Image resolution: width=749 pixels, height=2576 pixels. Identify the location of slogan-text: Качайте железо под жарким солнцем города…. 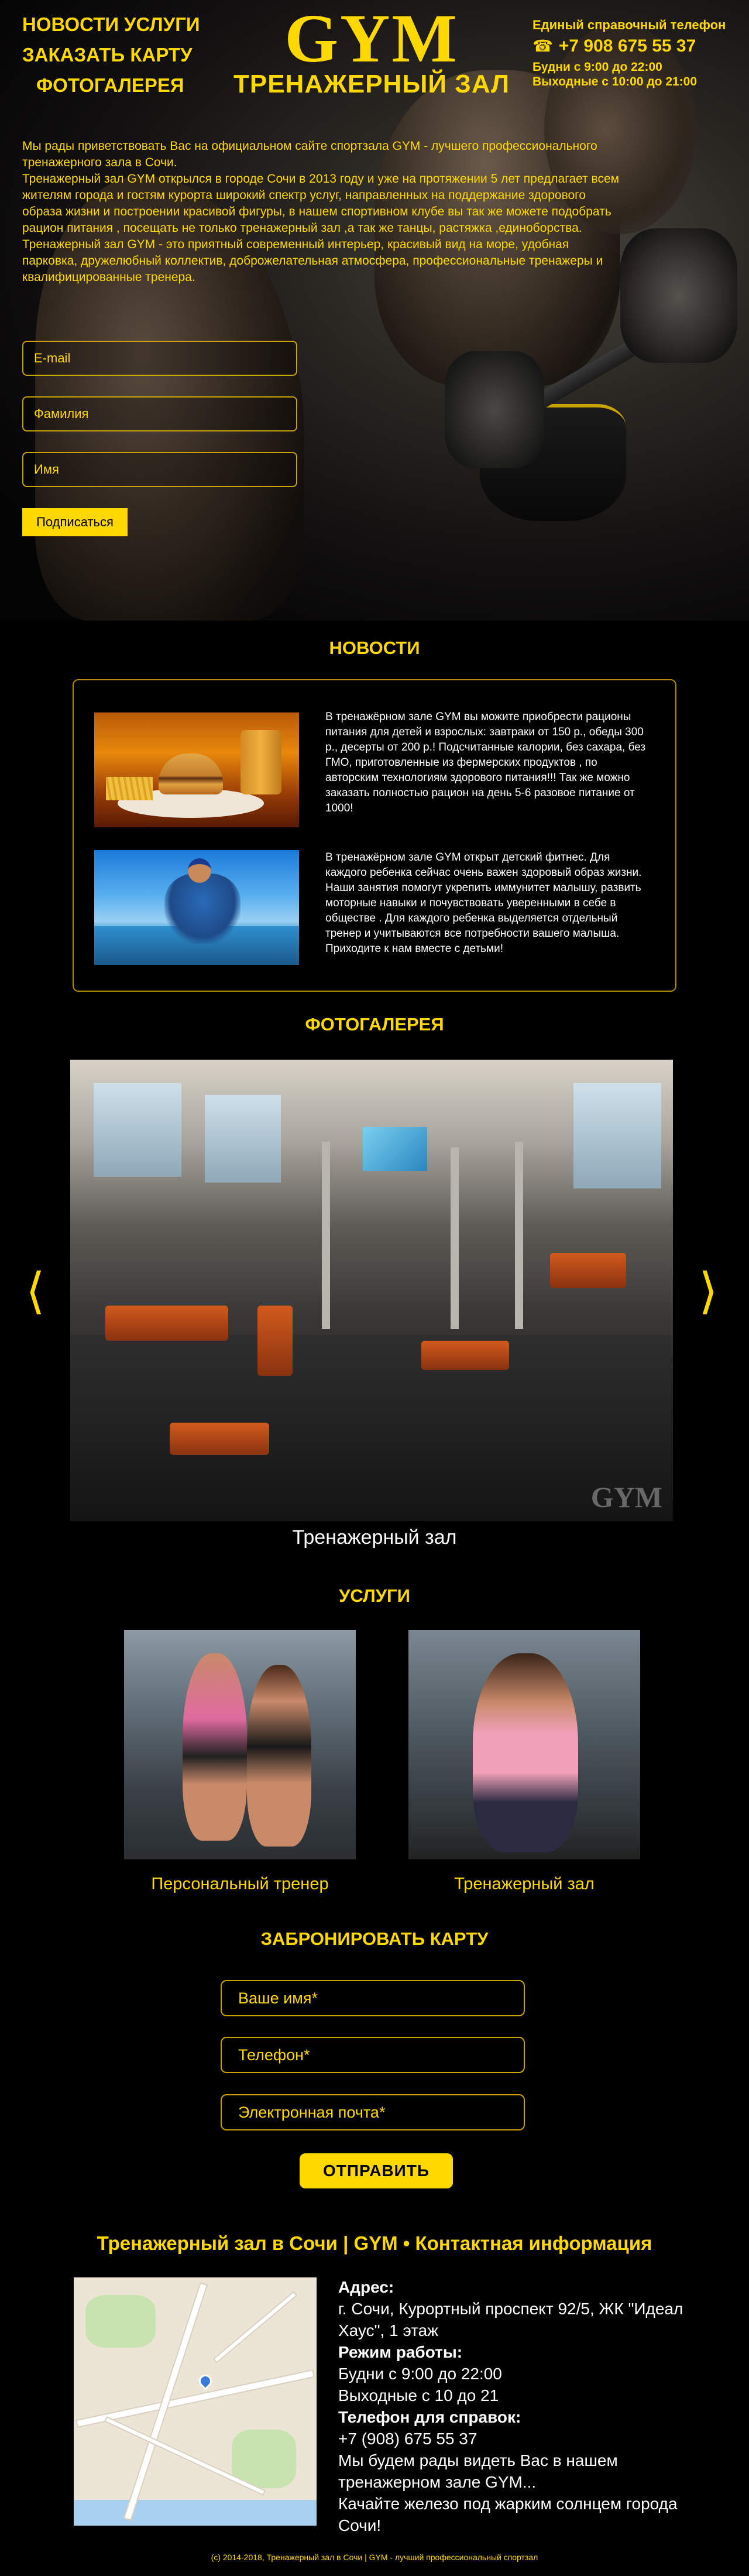
(508, 2514).